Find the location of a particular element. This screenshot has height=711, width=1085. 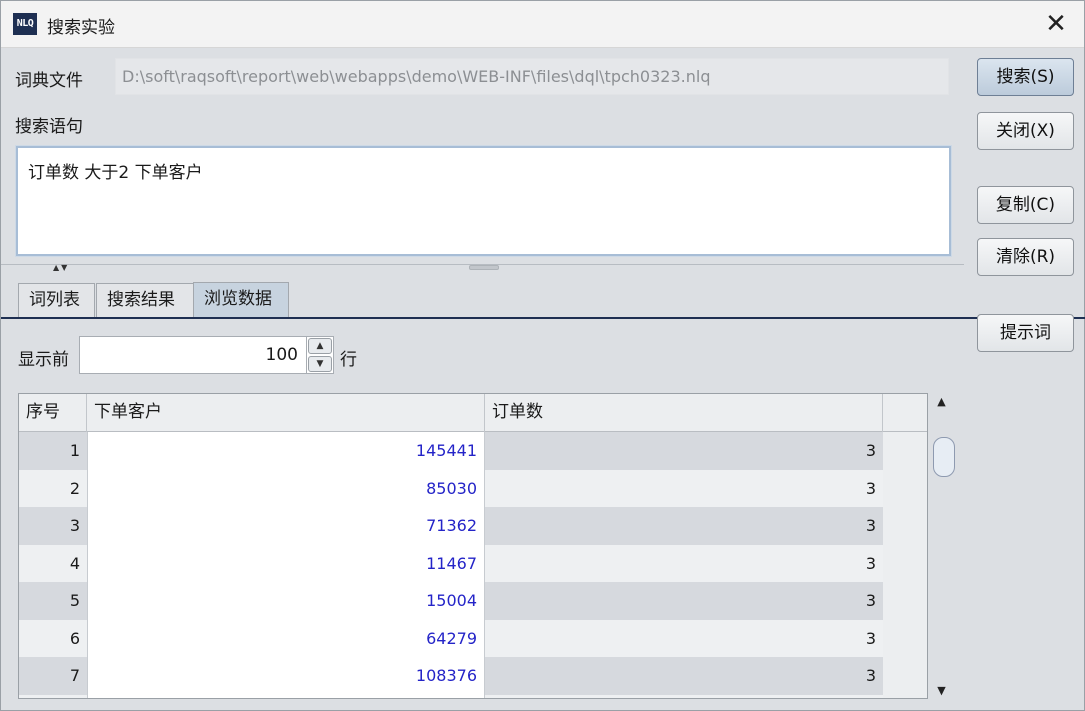

cell-index: 1 is located at coordinates (74, 450).